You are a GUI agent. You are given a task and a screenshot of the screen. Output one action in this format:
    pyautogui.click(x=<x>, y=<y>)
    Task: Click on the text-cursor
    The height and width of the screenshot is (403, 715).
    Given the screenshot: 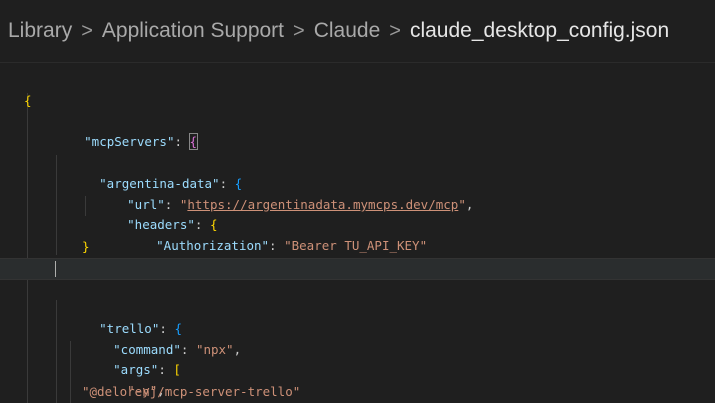 What is the action you would take?
    pyautogui.click(x=55, y=269)
    